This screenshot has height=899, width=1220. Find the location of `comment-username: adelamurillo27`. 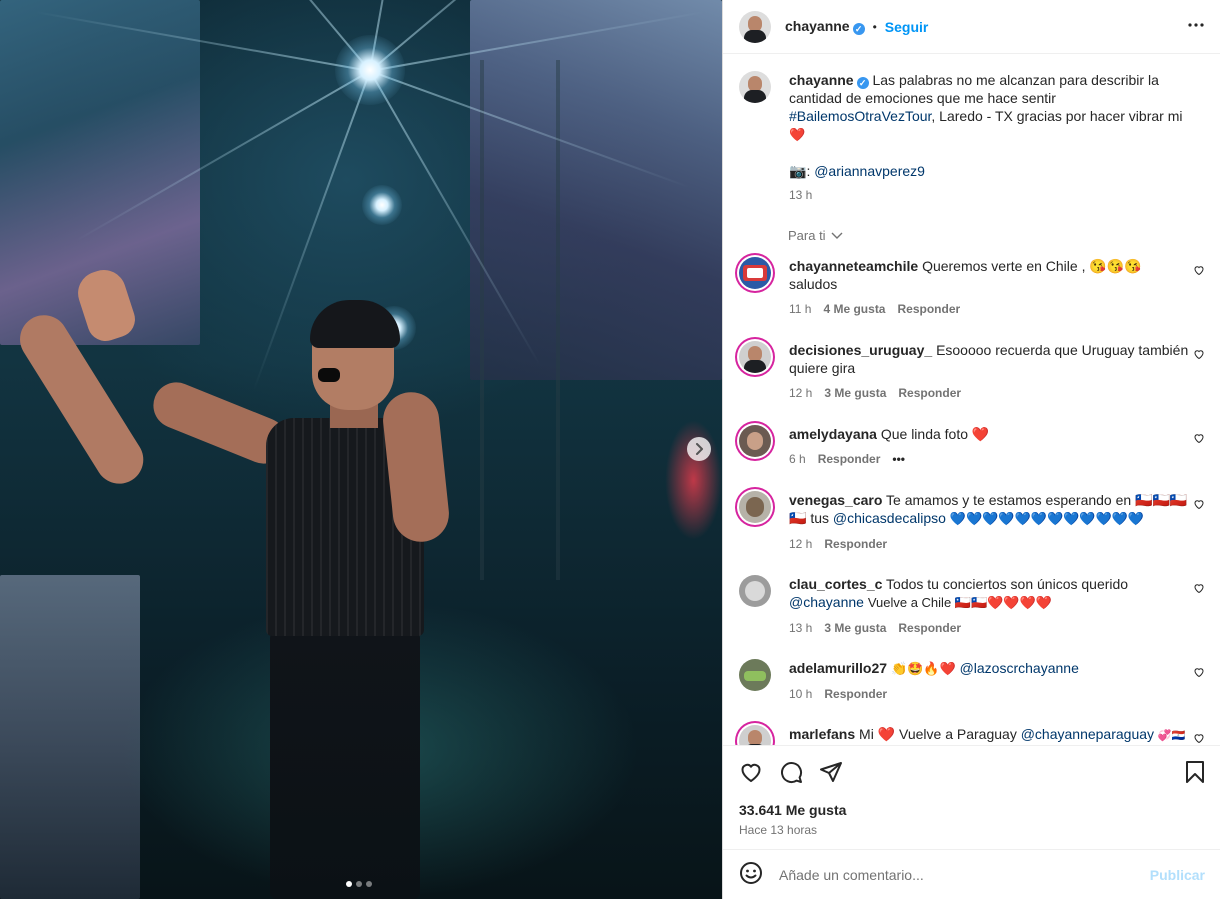

comment-username: adelamurillo27 is located at coordinates (838, 668).